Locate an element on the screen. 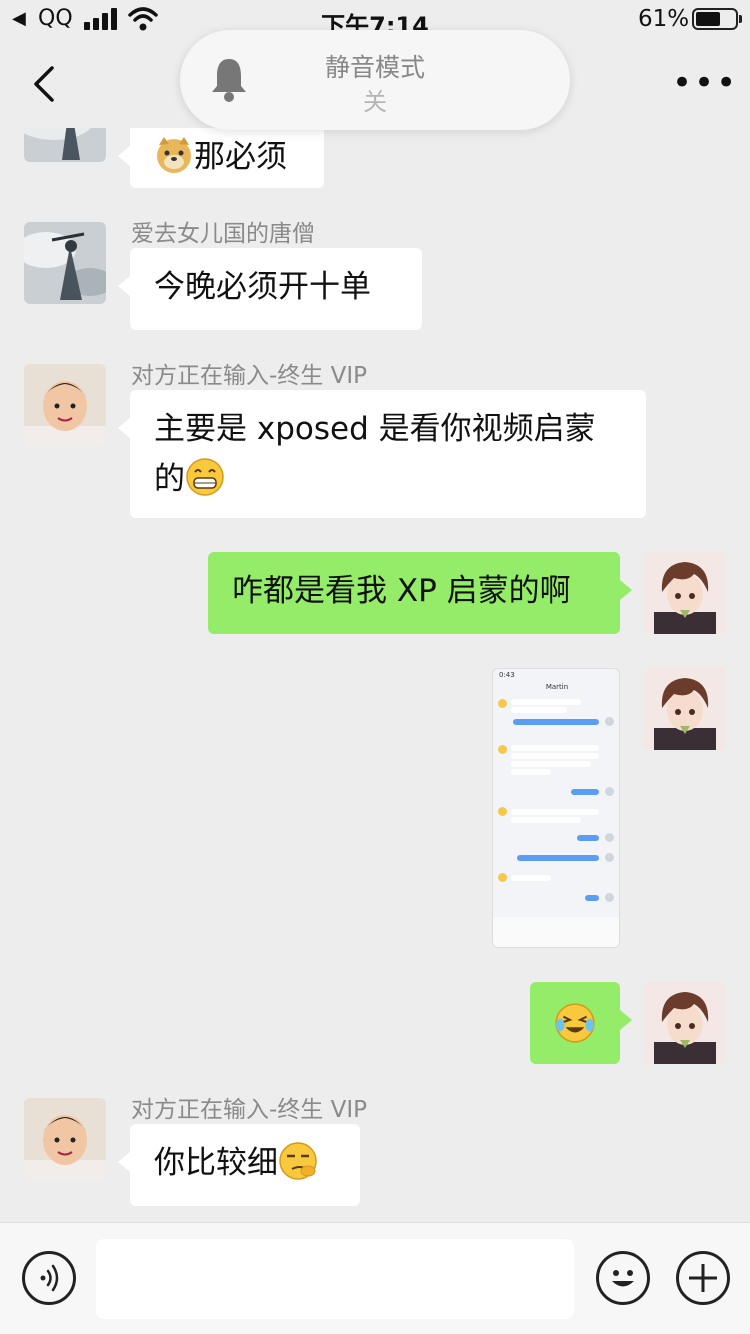 Image resolution: width=750 pixels, height=1334 pixels. more-options-icon: ••• is located at coordinates (704, 83).